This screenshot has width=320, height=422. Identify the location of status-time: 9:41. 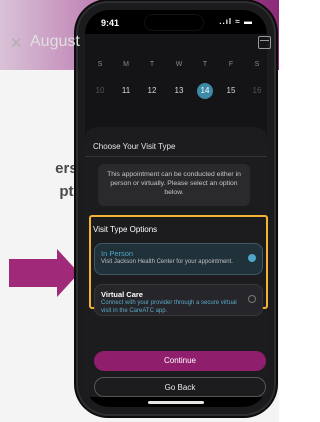
(110, 23).